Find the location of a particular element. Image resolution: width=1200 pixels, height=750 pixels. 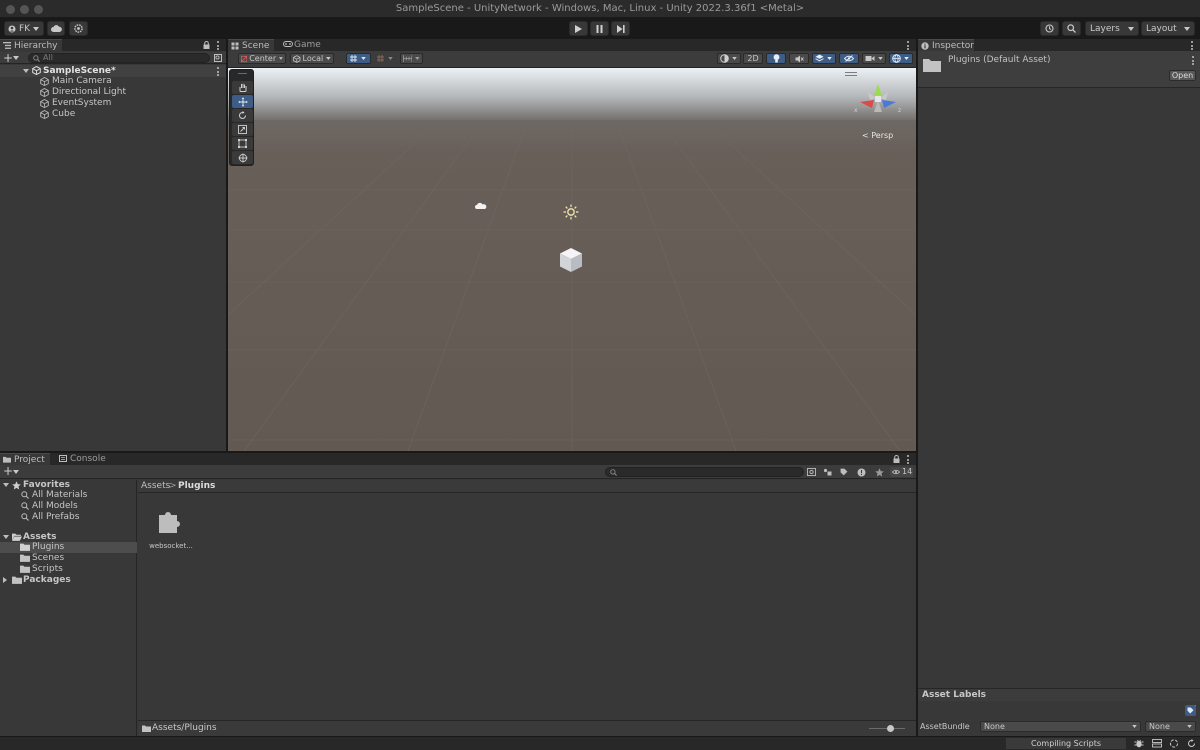

tab-hierarchy: Hierarchy is located at coordinates (31, 45).